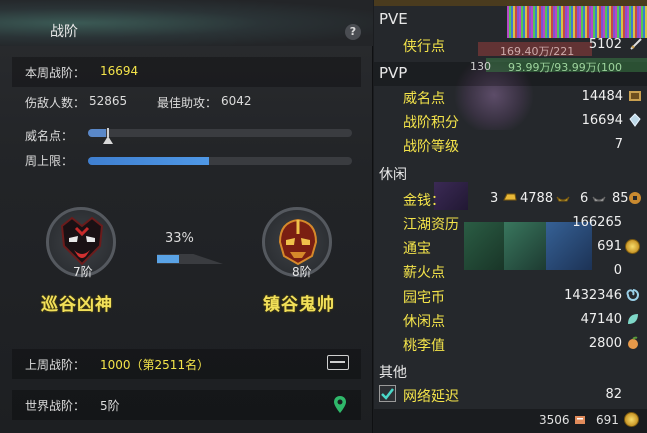 The image size is (647, 433). What do you see at coordinates (635, 120) in the screenshot?
I see `crystal-icon` at bounding box center [635, 120].